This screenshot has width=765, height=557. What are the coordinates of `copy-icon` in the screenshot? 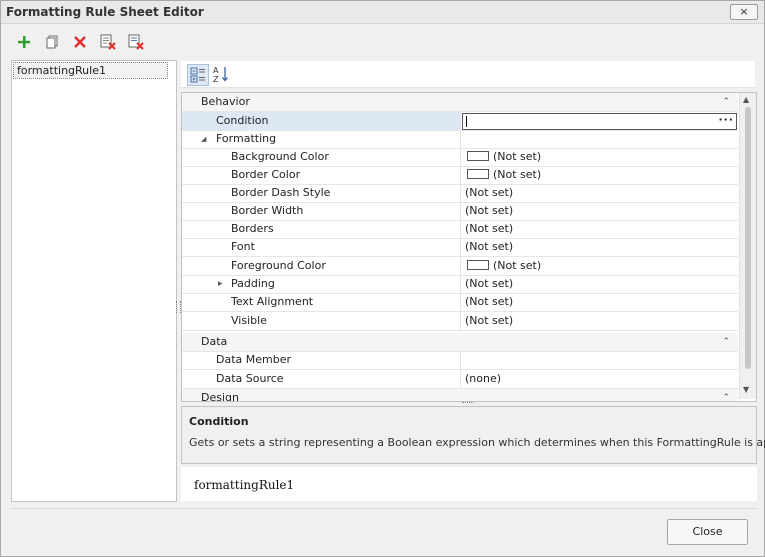 It's located at (52, 42).